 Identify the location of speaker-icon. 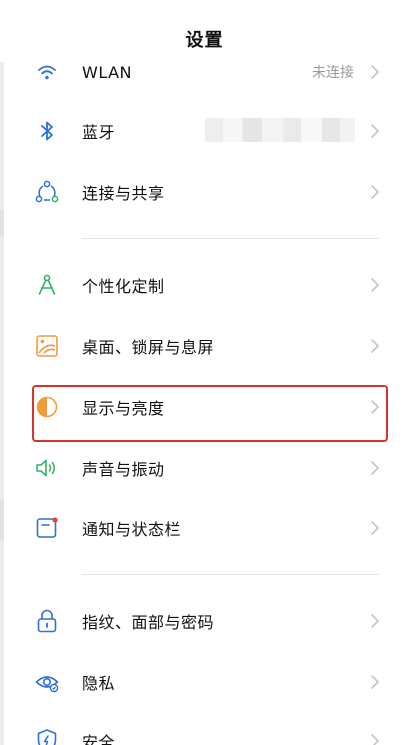
(47, 468).